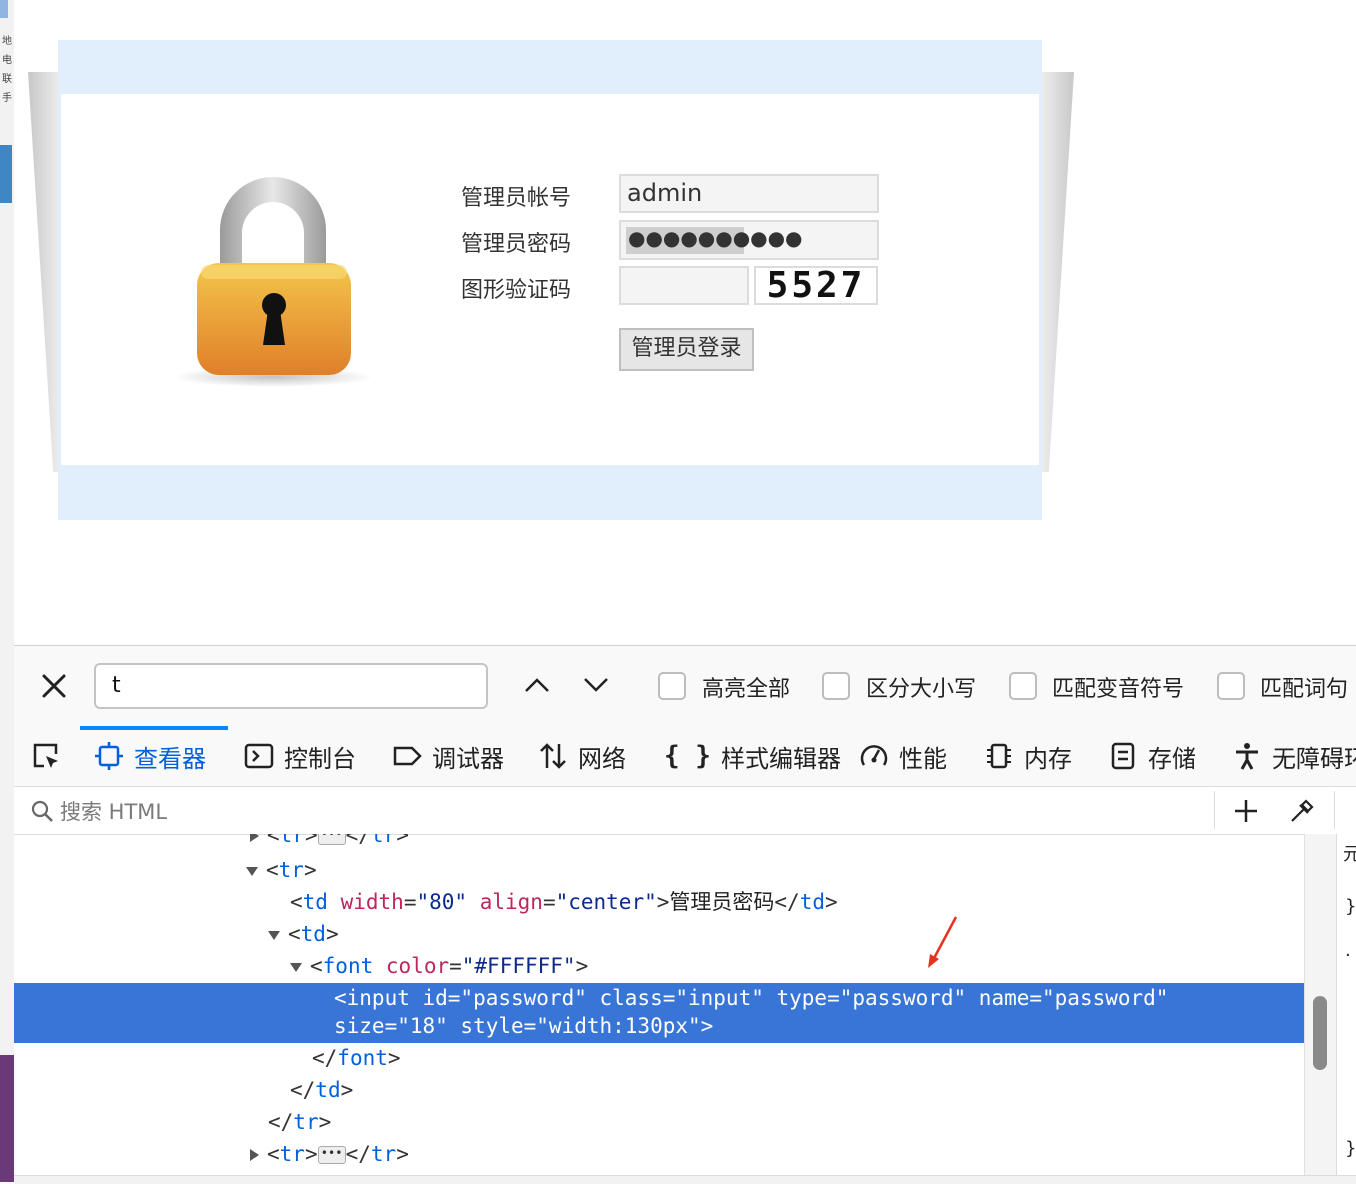 The width and height of the screenshot is (1356, 1184). I want to click on match-case-checkbox, so click(836, 686).